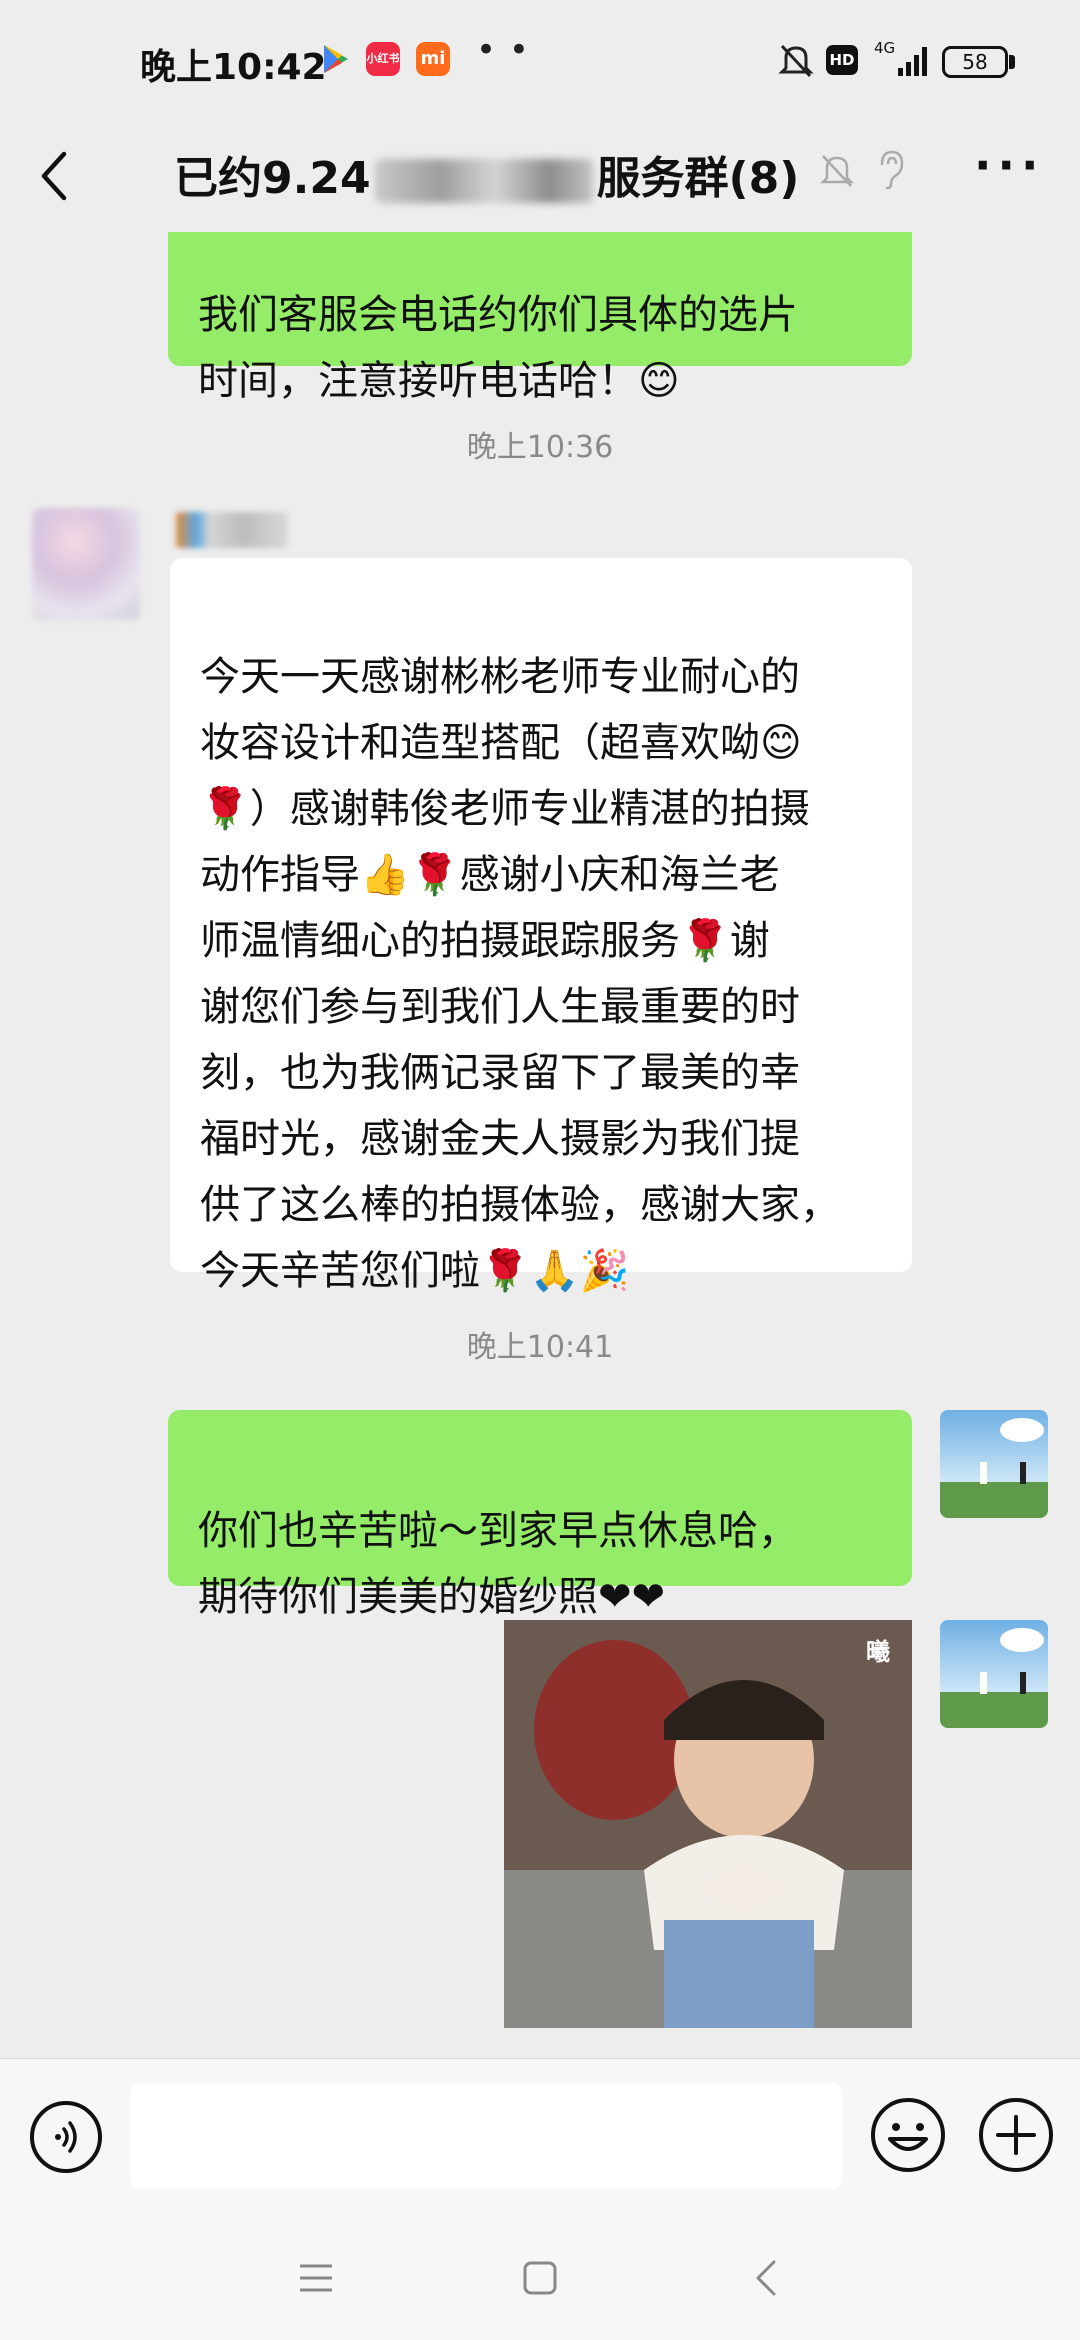 Image resolution: width=1080 pixels, height=2340 pixels. I want to click on sender-avatar, so click(86, 564).